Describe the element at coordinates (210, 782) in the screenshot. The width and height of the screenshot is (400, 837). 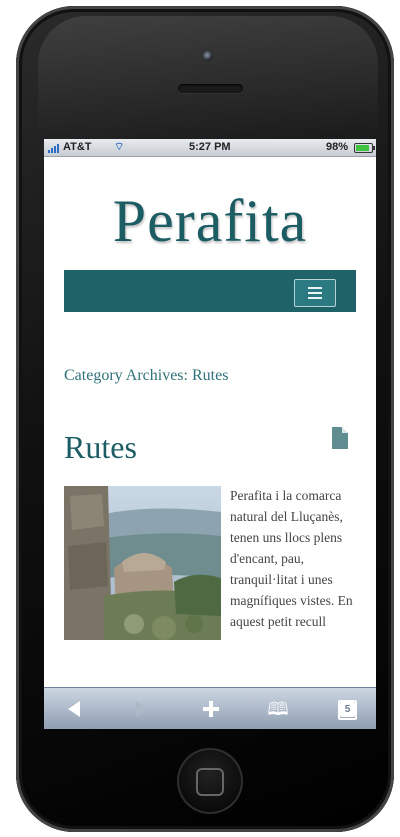
I see `home-button-icon` at that location.